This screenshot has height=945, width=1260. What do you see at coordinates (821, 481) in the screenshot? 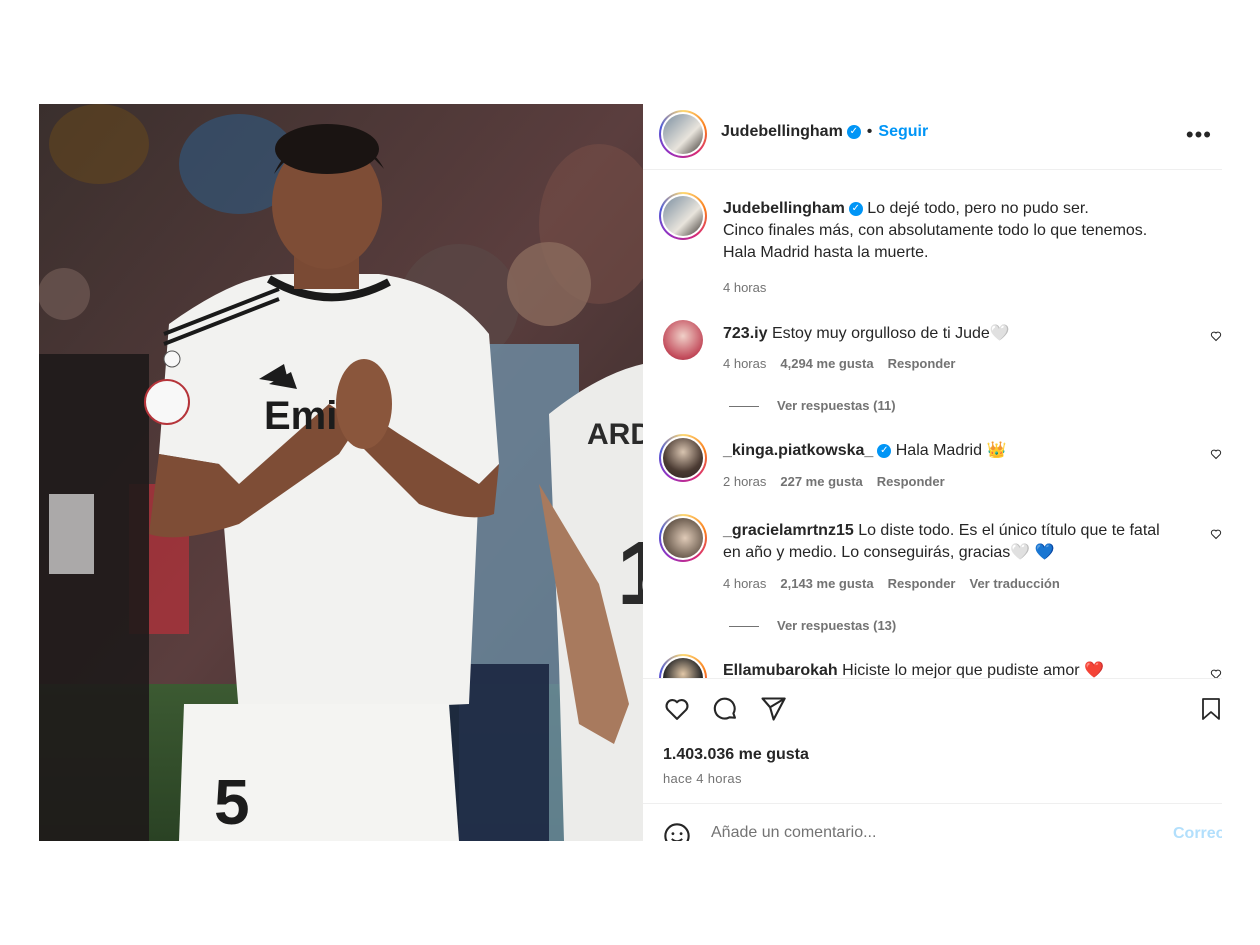
I see `comment-likes: 227 me gusta` at bounding box center [821, 481].